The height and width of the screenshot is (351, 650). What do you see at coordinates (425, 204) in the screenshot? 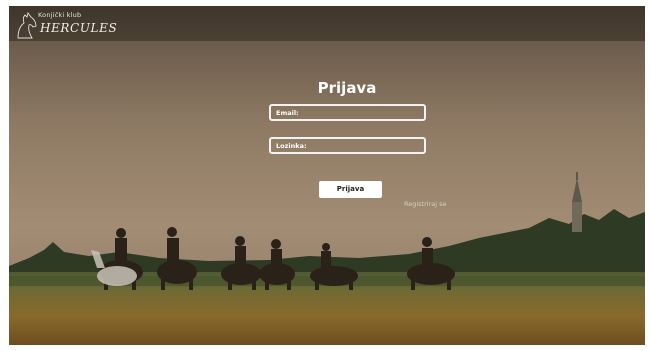
I see `register-link: Registriraj se` at bounding box center [425, 204].